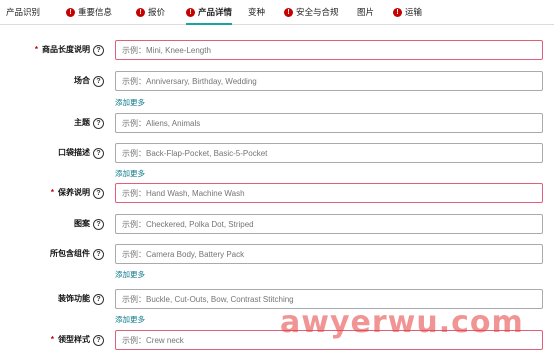 The width and height of the screenshot is (554, 350). Describe the element at coordinates (329, 153) in the screenshot. I see `pocket-description-input` at that location.